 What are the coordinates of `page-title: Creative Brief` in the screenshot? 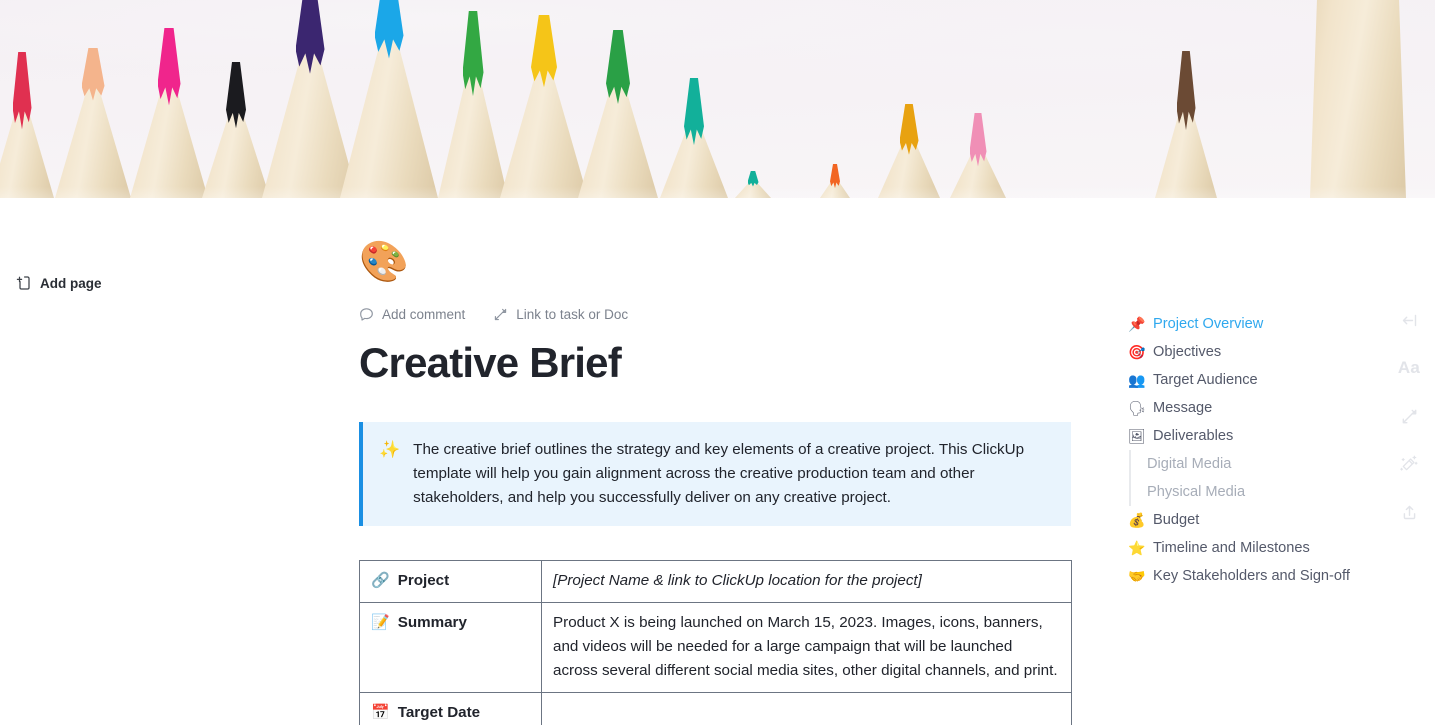 It's located at (715, 363).